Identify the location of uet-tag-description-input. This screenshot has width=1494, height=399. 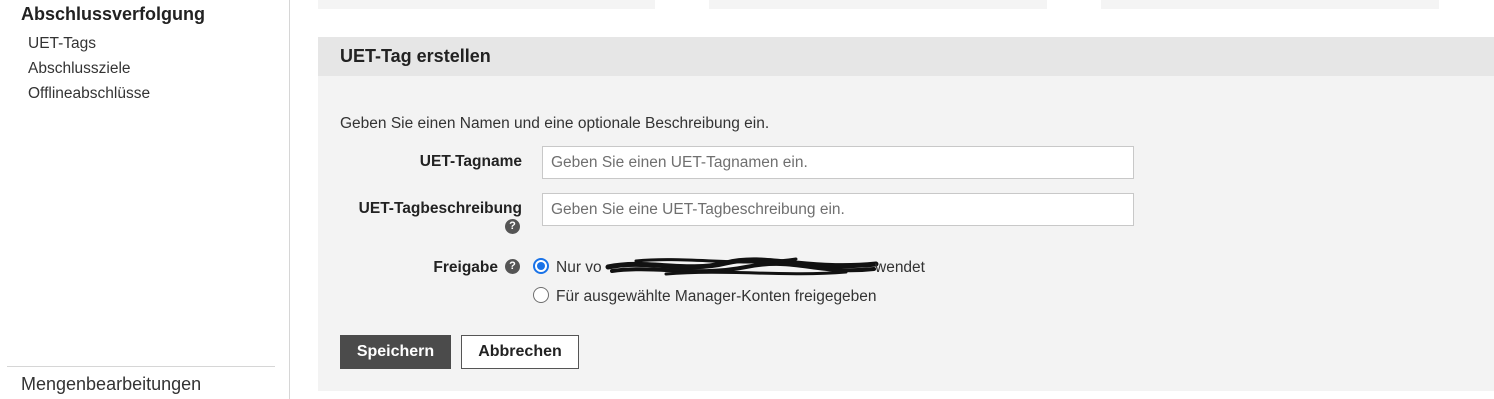
(838, 209).